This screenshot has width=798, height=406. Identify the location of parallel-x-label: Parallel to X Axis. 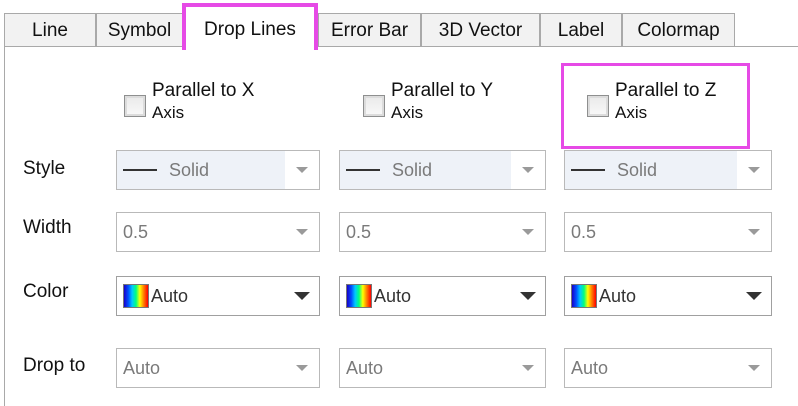
(203, 101).